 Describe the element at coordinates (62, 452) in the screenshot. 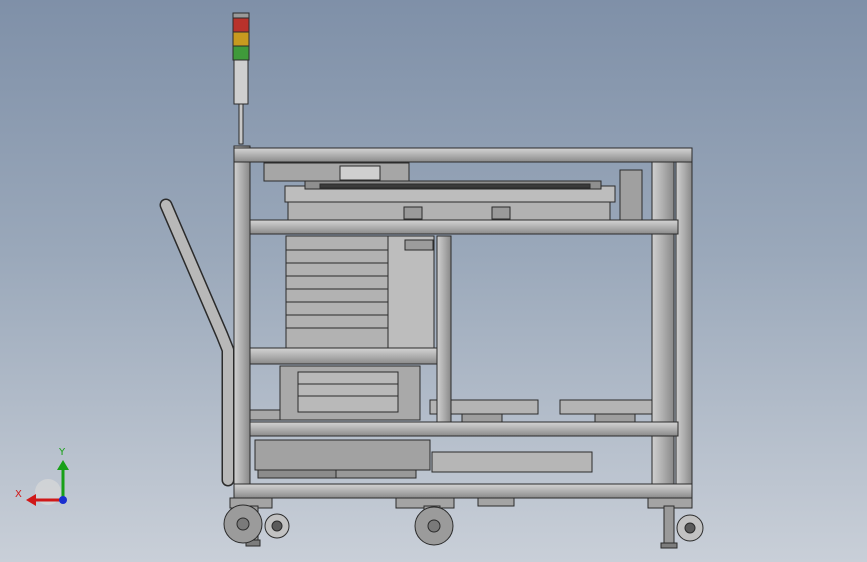

I see `y-axis-label: Y` at that location.